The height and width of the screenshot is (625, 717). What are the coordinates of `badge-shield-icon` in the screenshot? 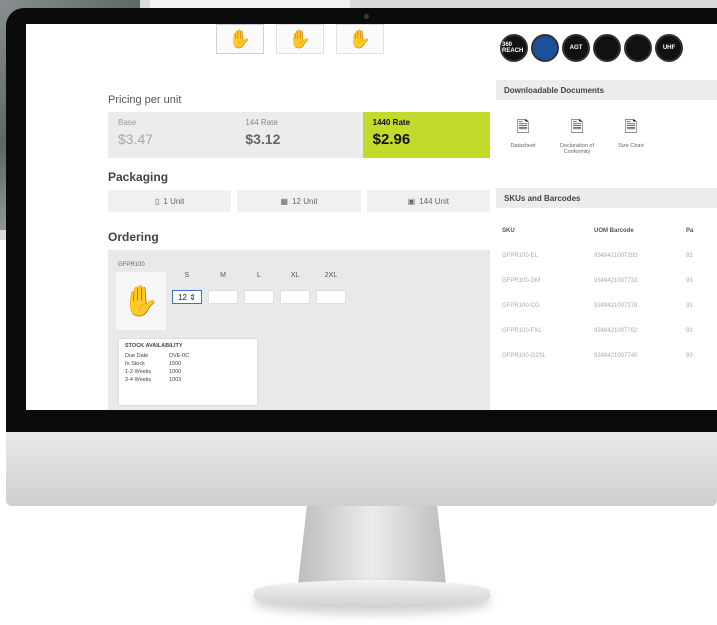 It's located at (545, 48).